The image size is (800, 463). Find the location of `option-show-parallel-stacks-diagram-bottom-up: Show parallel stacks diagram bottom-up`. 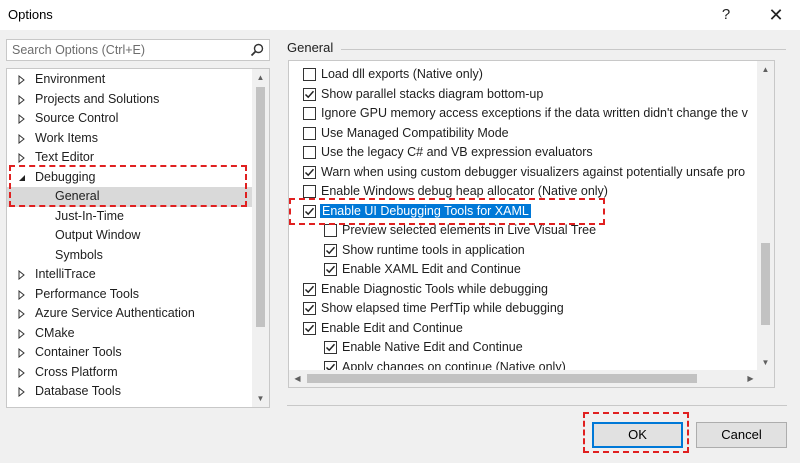

option-show-parallel-stacks-diagram-bottom-up: Show parallel stacks diagram bottom-up is located at coordinates (538, 95).